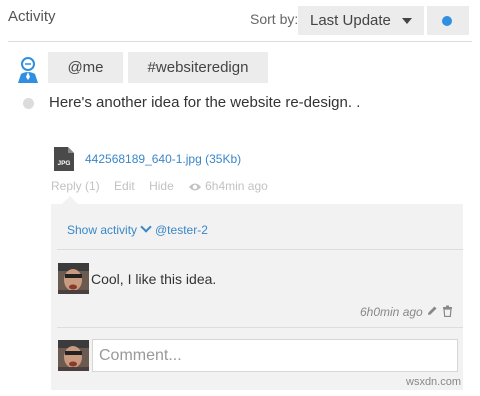 The height and width of the screenshot is (396, 480). What do you see at coordinates (236, 186) in the screenshot?
I see `post-time: 6h4min ago` at bounding box center [236, 186].